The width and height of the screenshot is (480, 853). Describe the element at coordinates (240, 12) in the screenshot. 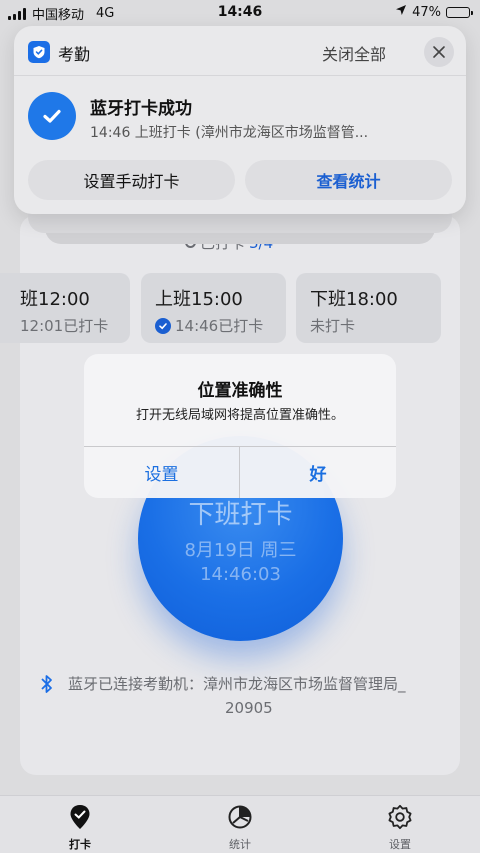

I see `status-bar: 中国移动 4G 14:46 47%` at that location.